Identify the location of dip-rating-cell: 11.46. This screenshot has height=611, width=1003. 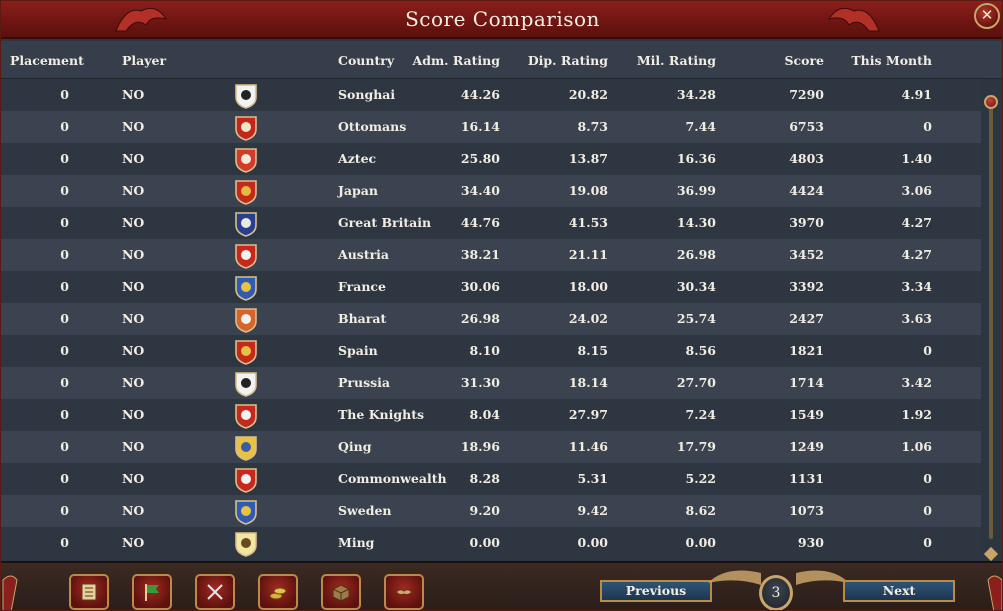
(588, 446).